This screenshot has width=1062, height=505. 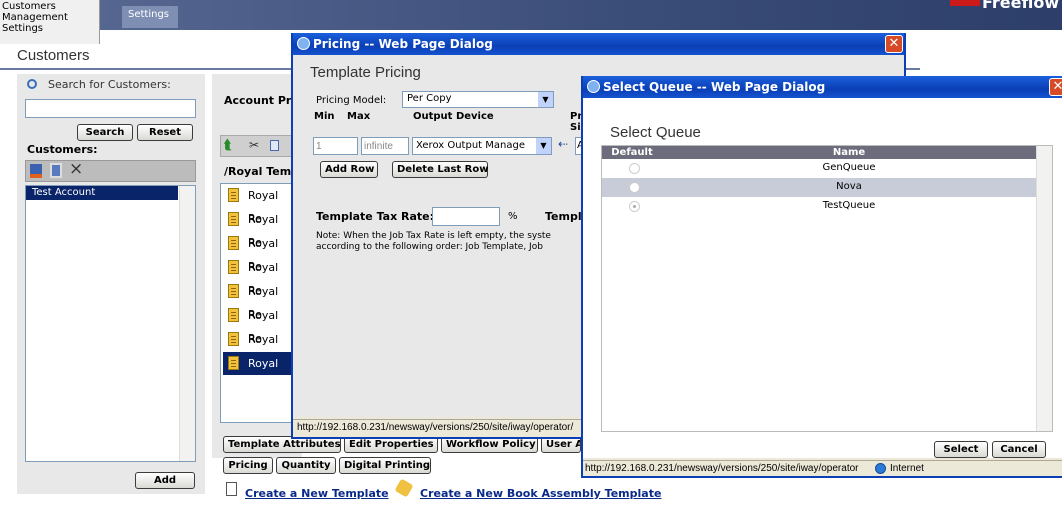 What do you see at coordinates (513, 216) in the screenshot?
I see `tax-unit: %` at bounding box center [513, 216].